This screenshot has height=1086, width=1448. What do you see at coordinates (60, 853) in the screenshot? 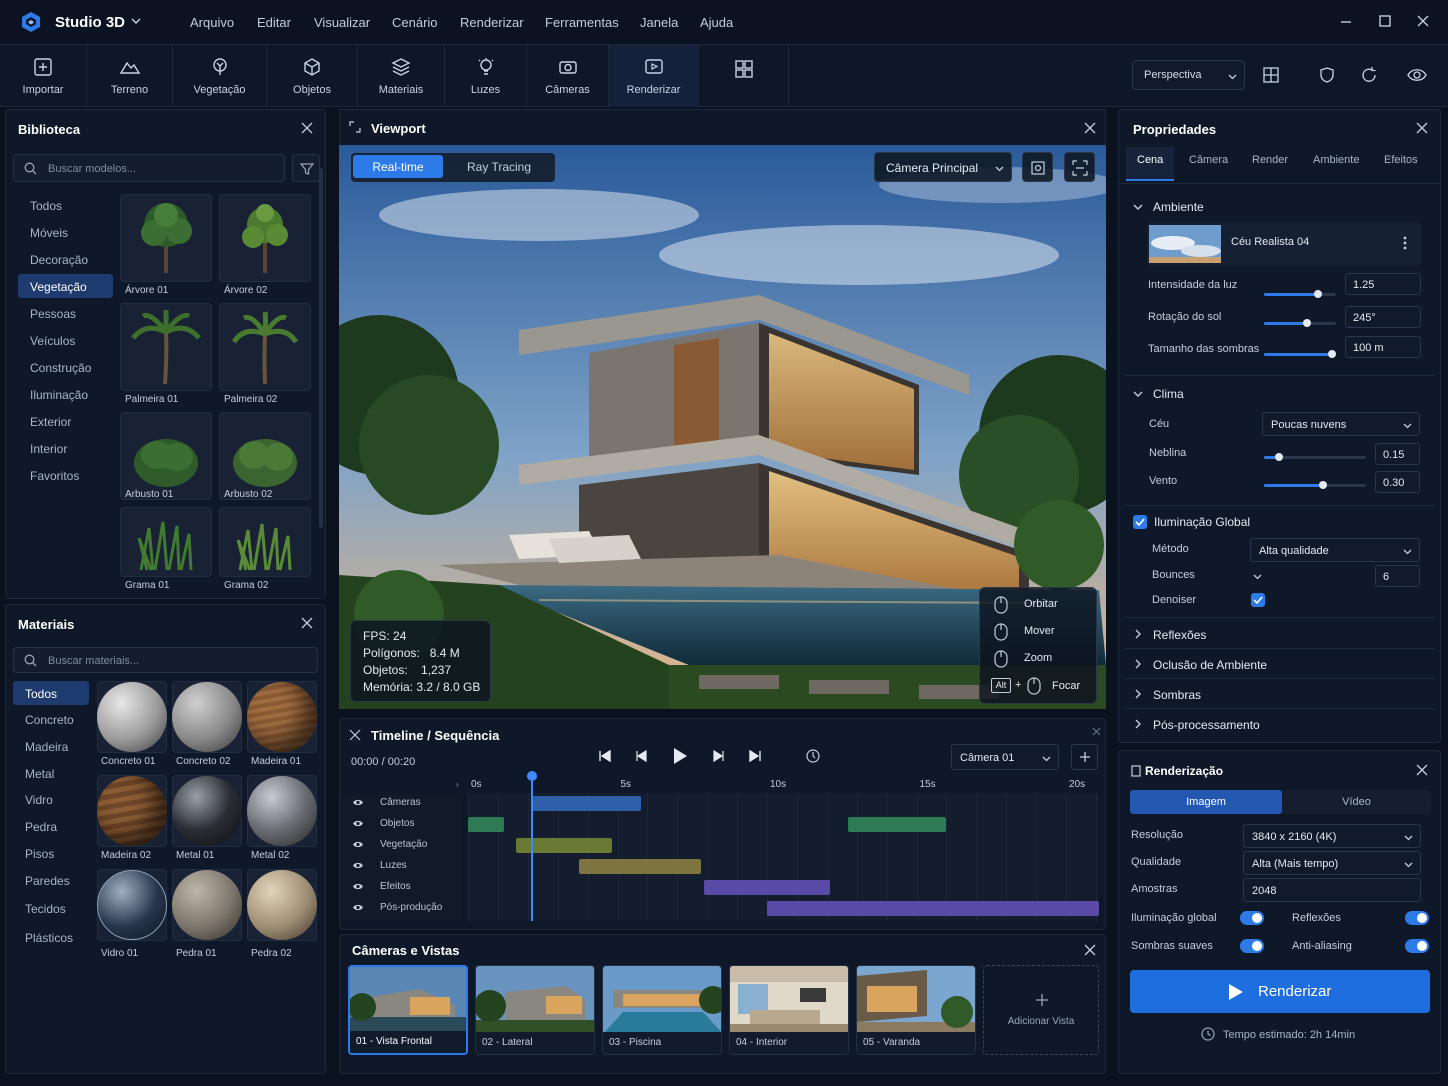
I see `material-category-pisos: Pisos` at bounding box center [60, 853].